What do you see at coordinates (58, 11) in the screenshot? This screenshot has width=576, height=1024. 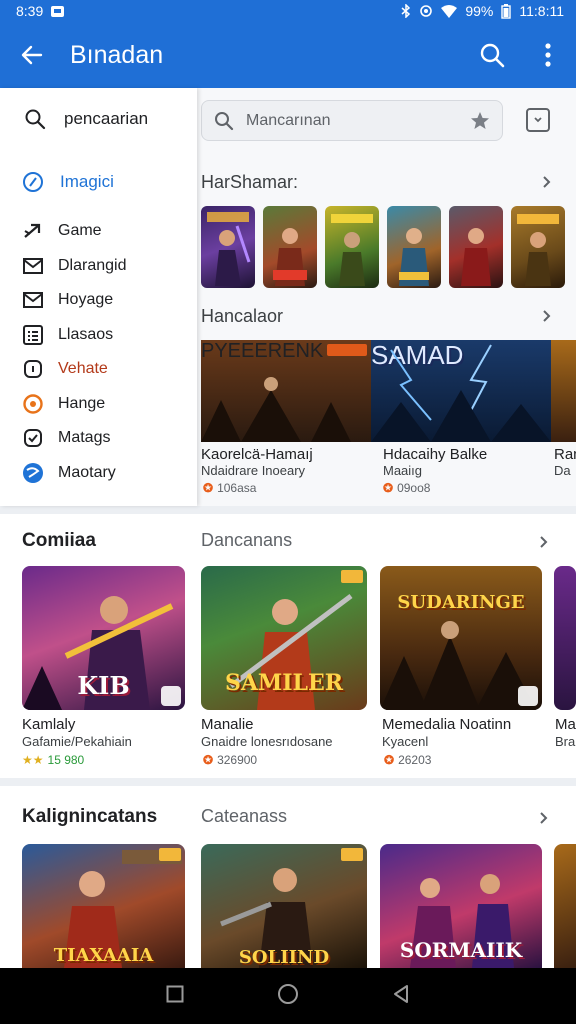 I see `notification-icon` at bounding box center [58, 11].